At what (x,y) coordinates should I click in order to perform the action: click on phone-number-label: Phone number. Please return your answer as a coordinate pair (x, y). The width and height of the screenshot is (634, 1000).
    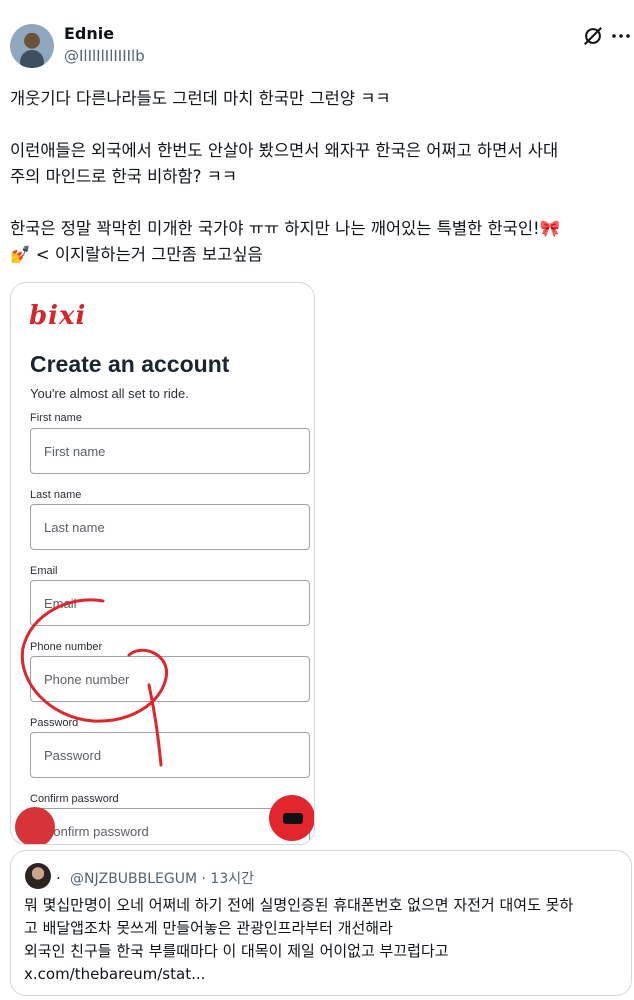
    Looking at the image, I should click on (66, 647).